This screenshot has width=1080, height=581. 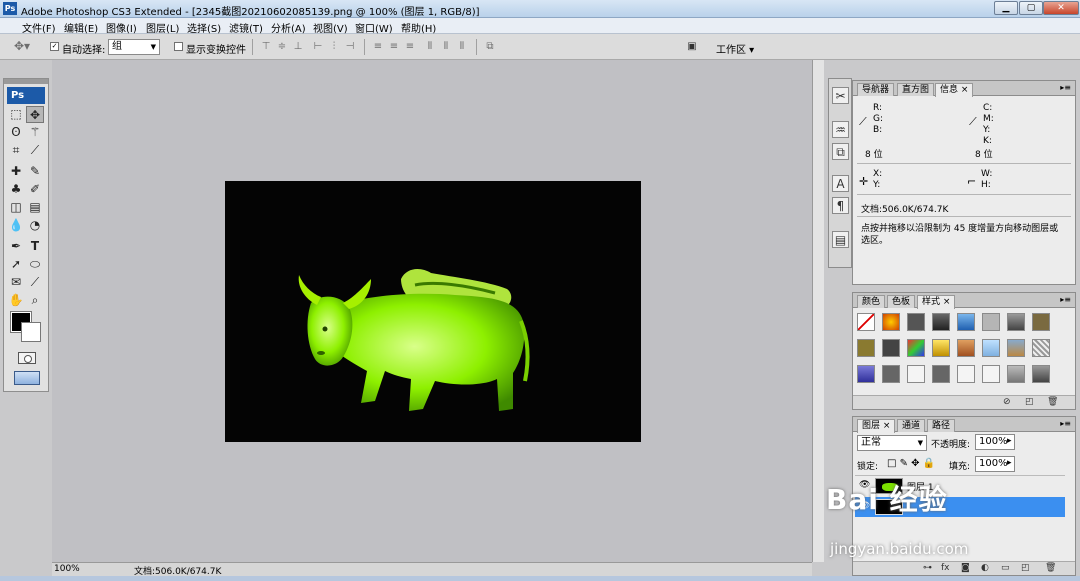 I want to click on notes-tool-icon: ✉, so click(x=16, y=282).